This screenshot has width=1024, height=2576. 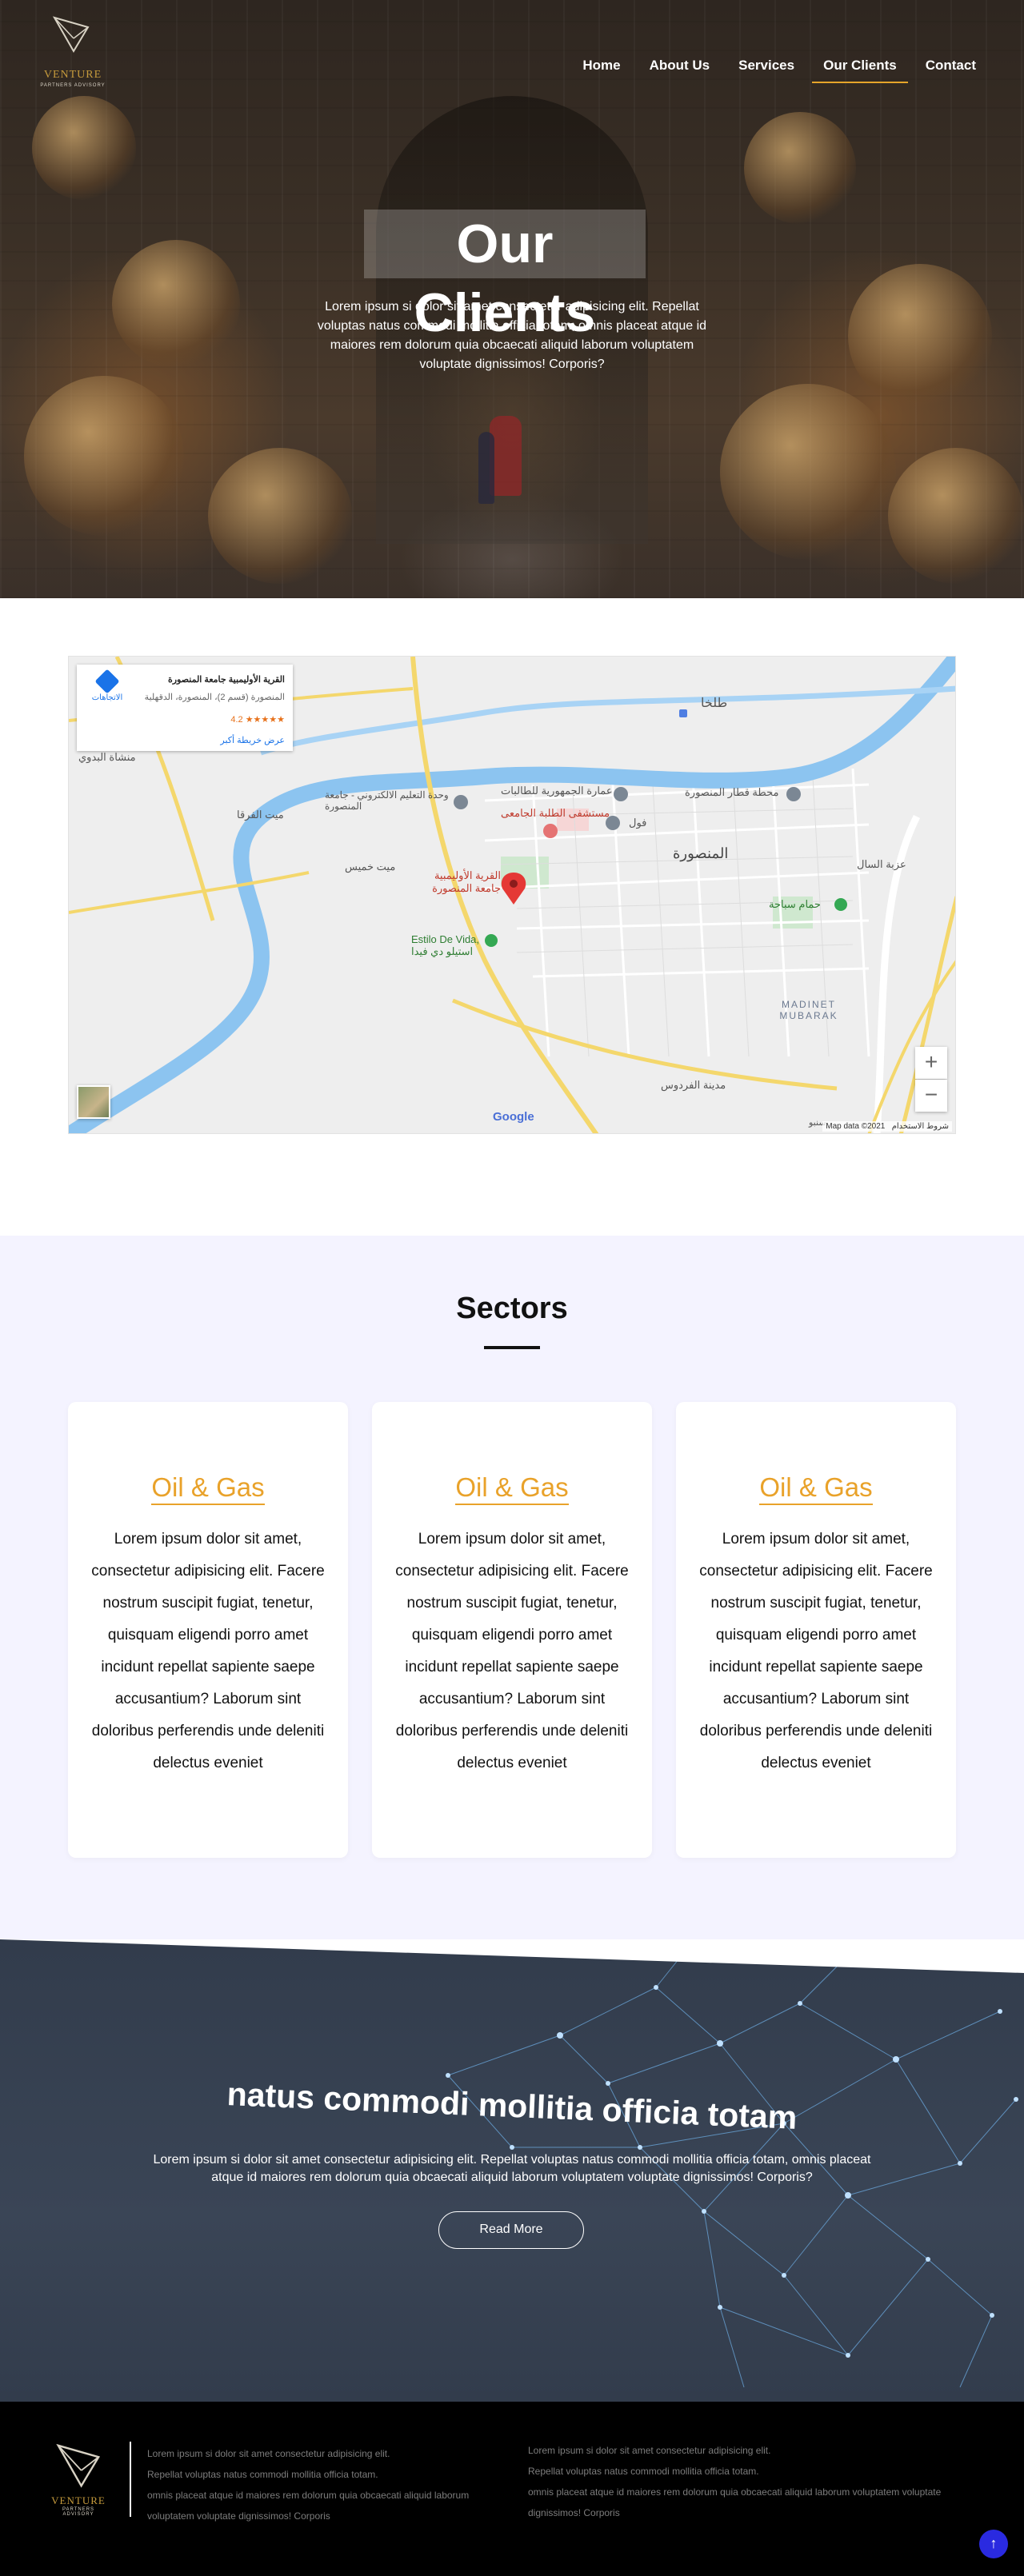 What do you see at coordinates (950, 71) in the screenshot?
I see `nav-contact: Contact` at bounding box center [950, 71].